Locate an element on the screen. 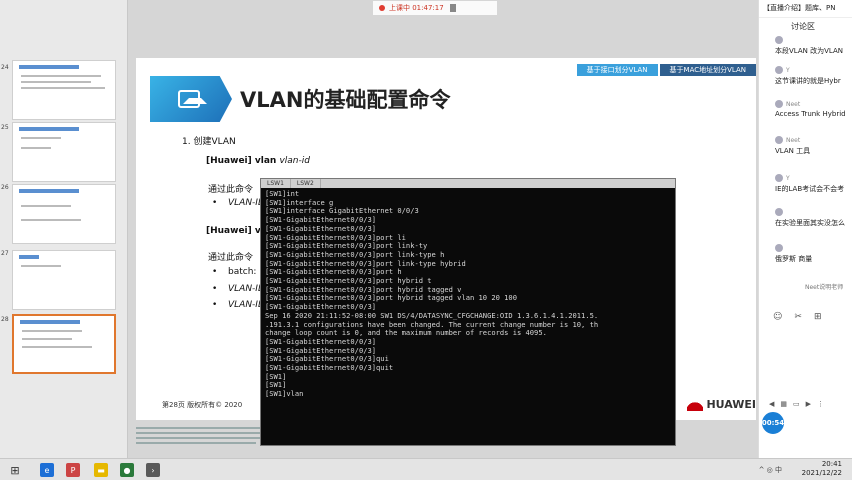 Image resolution: width=852 pixels, height=480 pixels. app-icon: ● is located at coordinates (127, 470).